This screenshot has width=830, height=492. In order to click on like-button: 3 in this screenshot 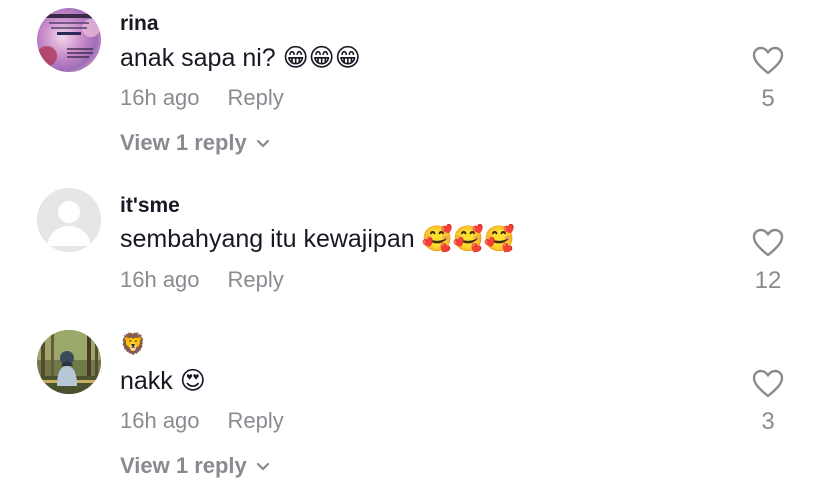, I will do `click(768, 402)`.